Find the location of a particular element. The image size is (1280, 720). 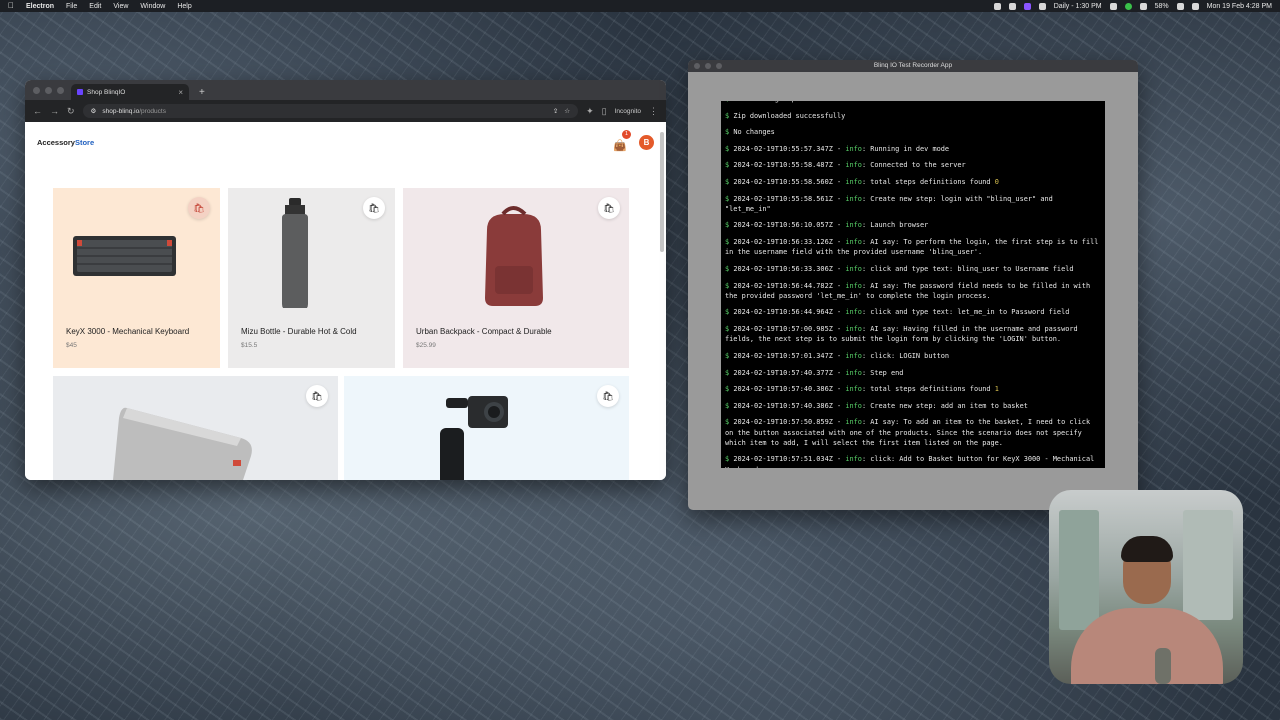

menu-dots-icon: ⋮ is located at coordinates (653, 111).